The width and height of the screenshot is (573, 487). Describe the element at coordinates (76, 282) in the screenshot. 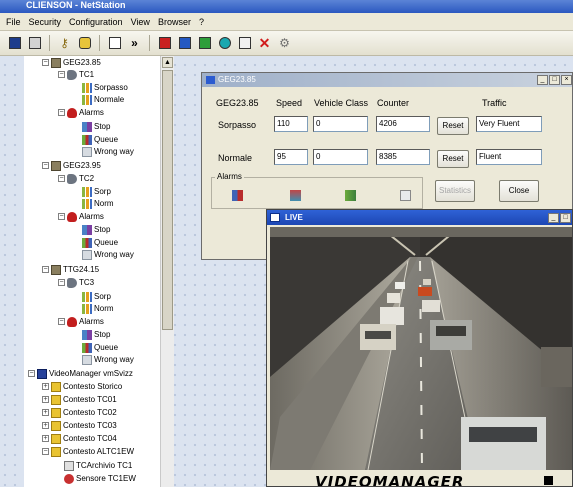

I see `tree-node-tc3: − TC3` at that location.